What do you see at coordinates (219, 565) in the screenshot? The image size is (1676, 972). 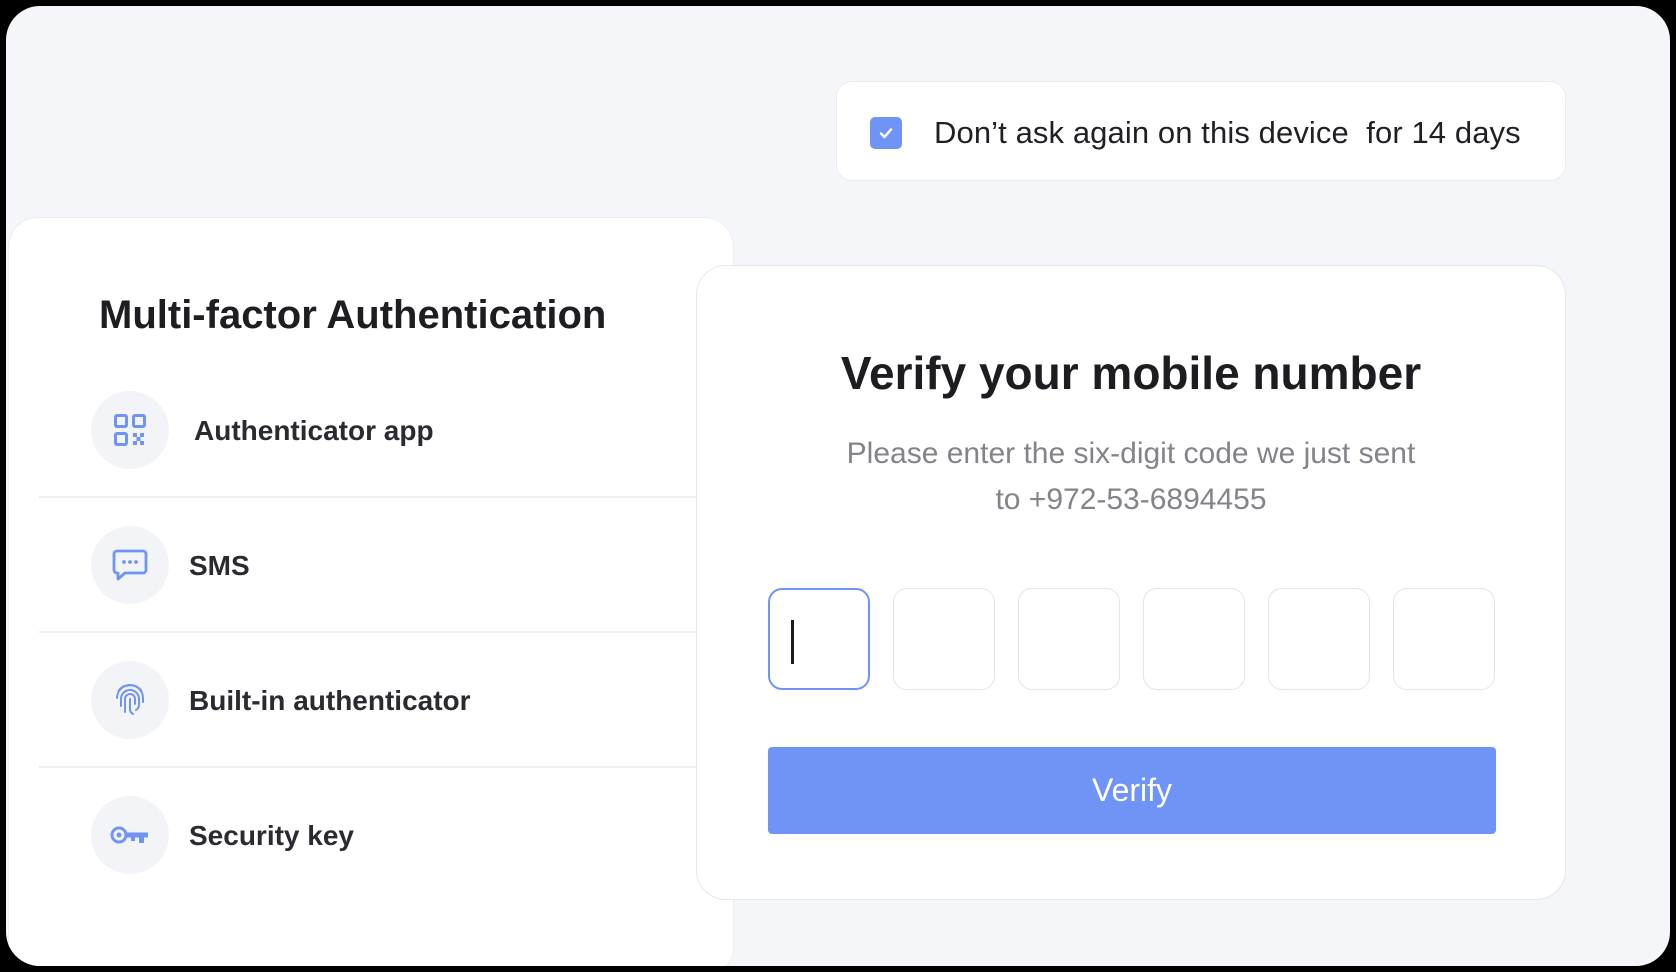 I see `method-label-sms: SMS` at bounding box center [219, 565].